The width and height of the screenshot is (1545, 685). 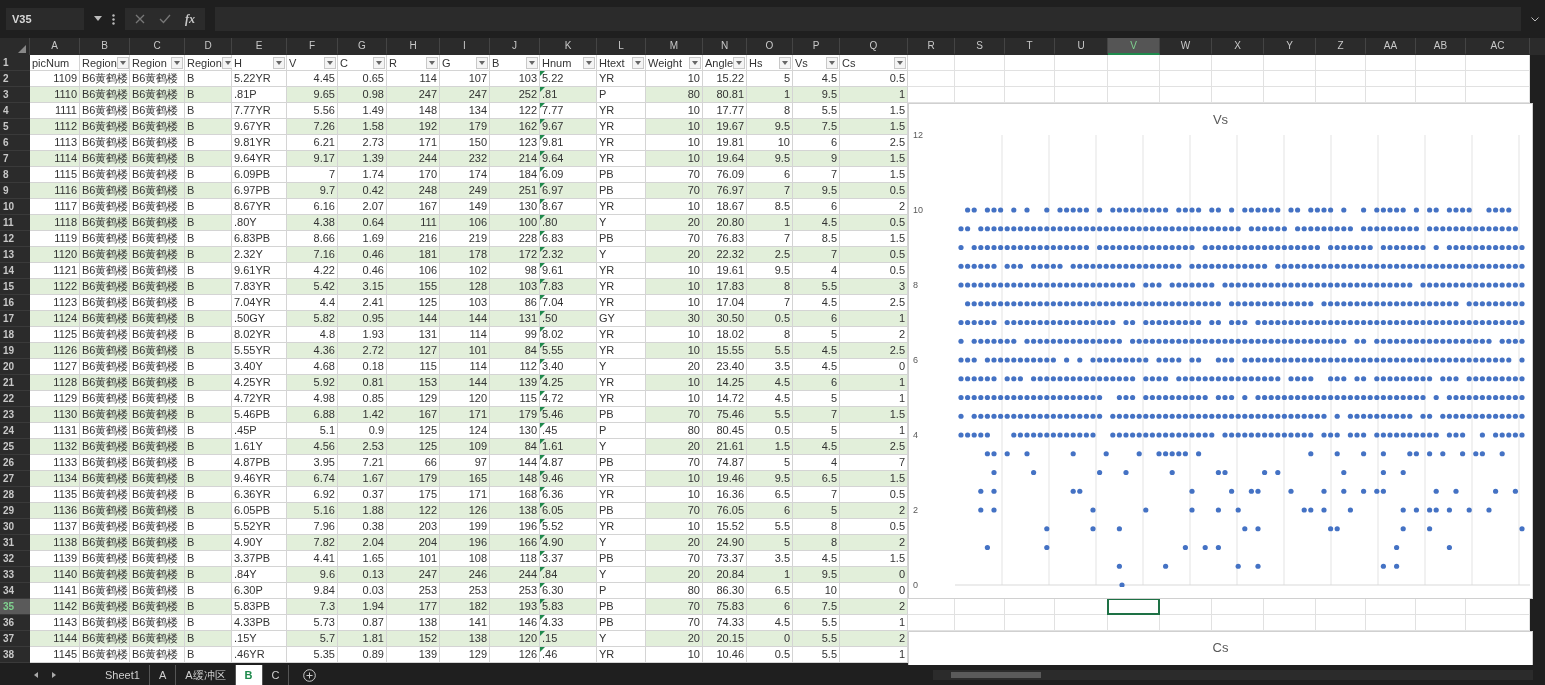 What do you see at coordinates (15, 303) in the screenshot?
I see `row-number: 16` at bounding box center [15, 303].